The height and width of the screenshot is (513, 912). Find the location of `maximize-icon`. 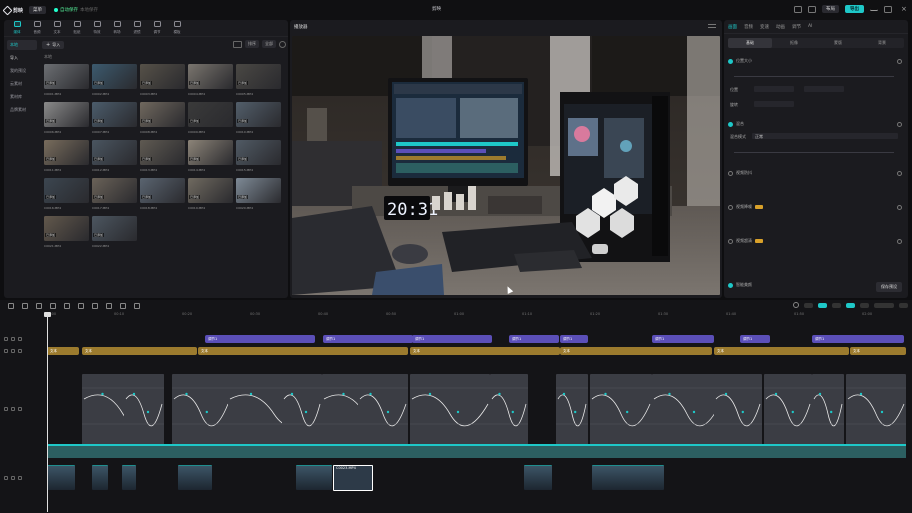

maximize-icon is located at coordinates (888, 9).